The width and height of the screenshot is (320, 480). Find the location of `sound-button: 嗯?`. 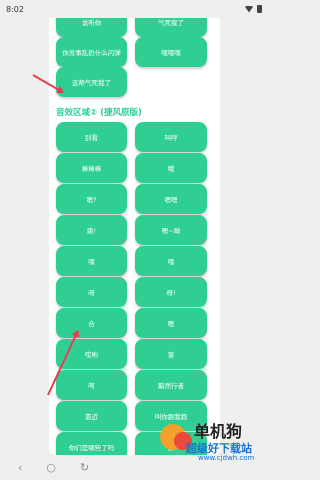

sound-button: 嗯? is located at coordinates (91, 199).